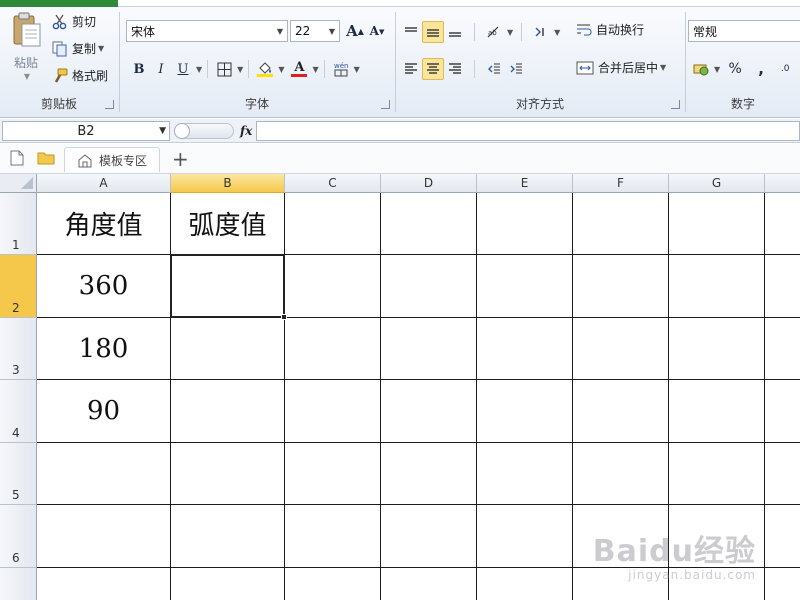 The width and height of the screenshot is (800, 600). Describe the element at coordinates (455, 32) in the screenshot. I see `align-bottom-icon` at that location.